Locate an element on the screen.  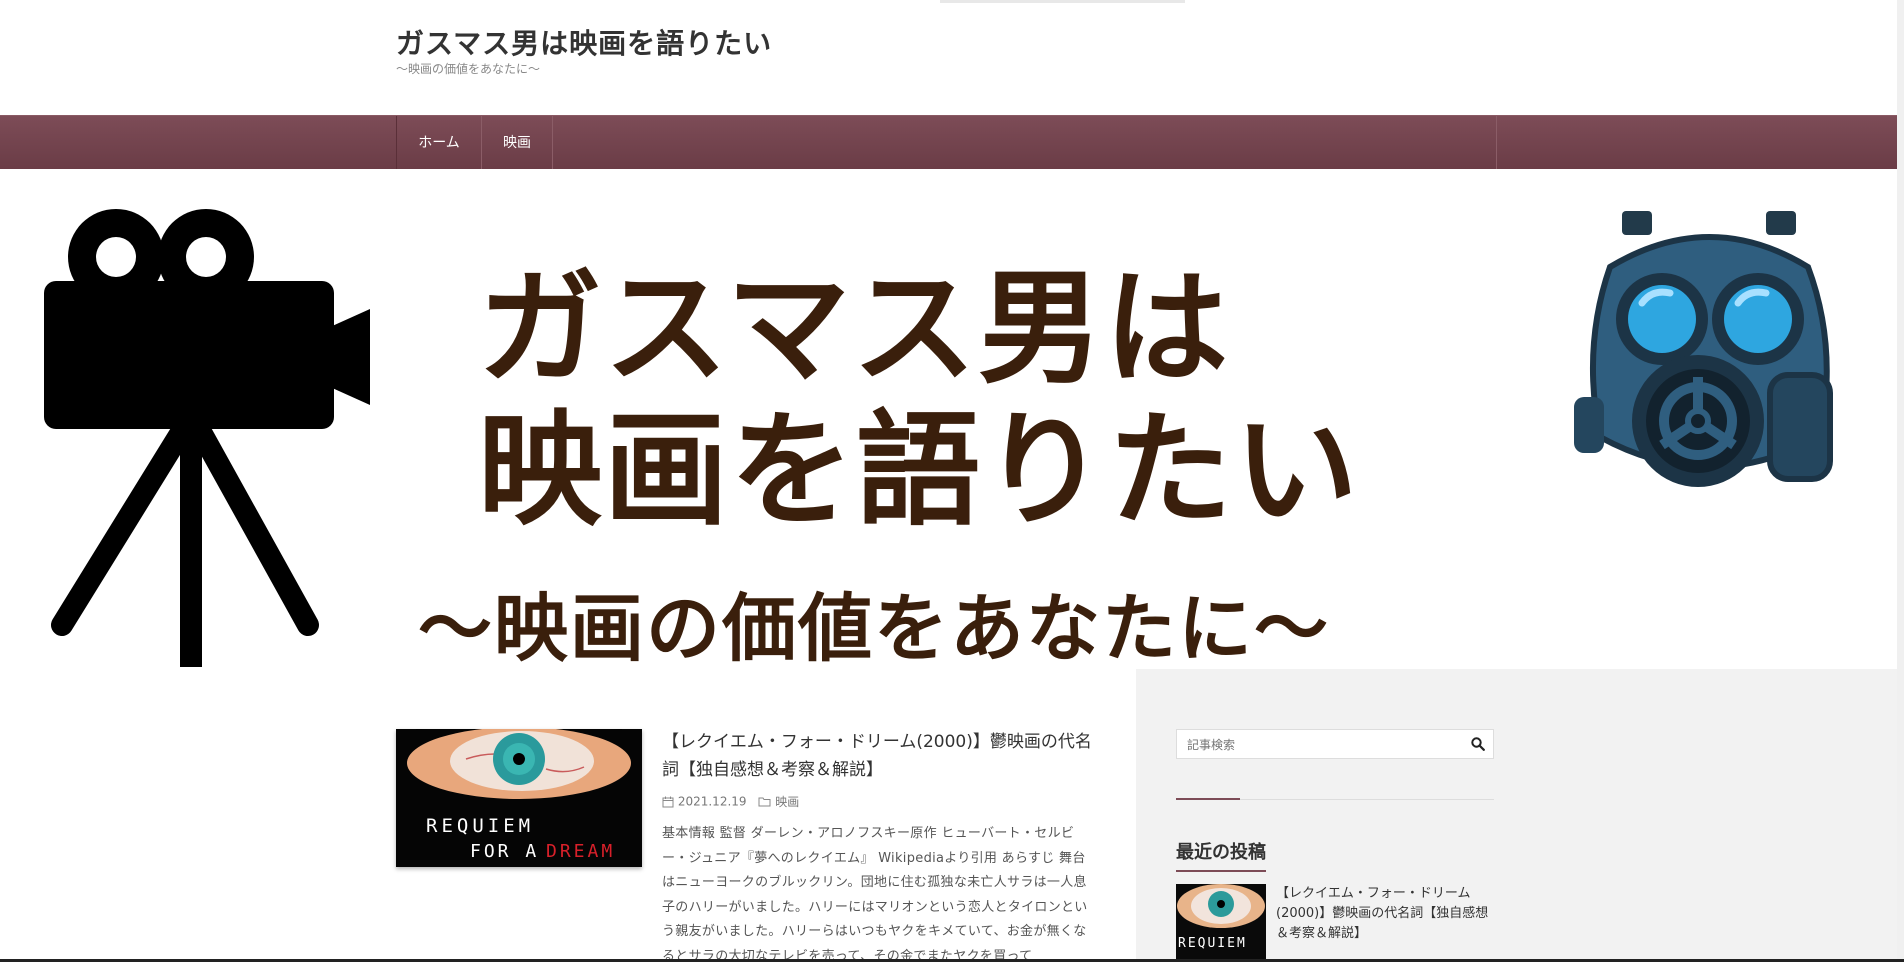
article-thumbnail: REQUIEM FOR A DREAM is located at coordinates (519, 798).